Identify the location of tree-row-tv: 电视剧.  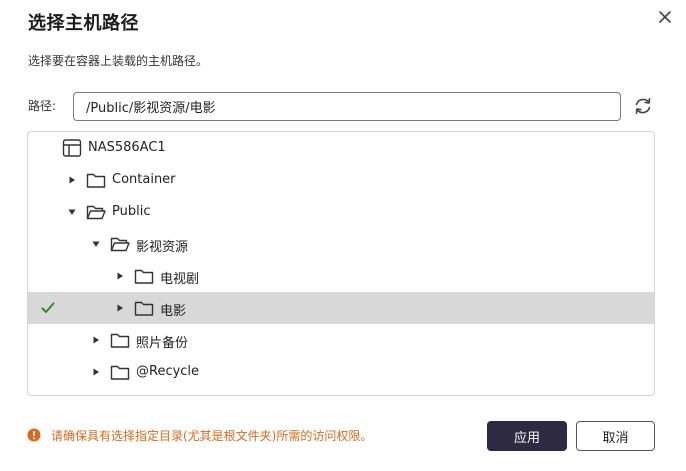
(341, 276).